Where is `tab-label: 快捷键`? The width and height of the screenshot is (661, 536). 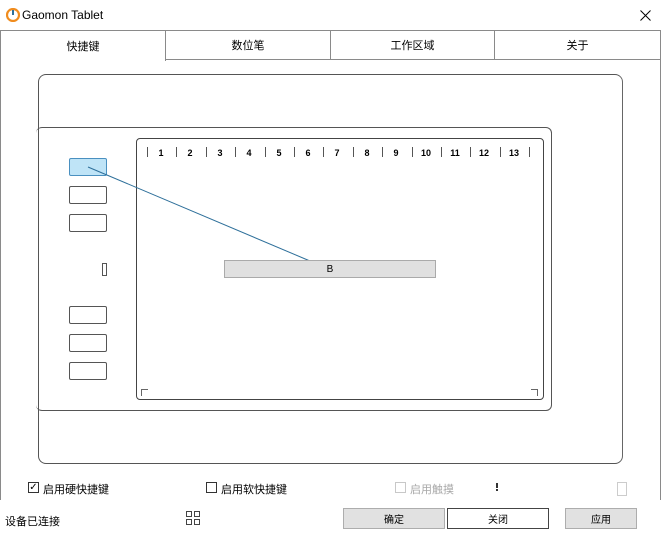
tab-label: 快捷键 is located at coordinates (83, 47).